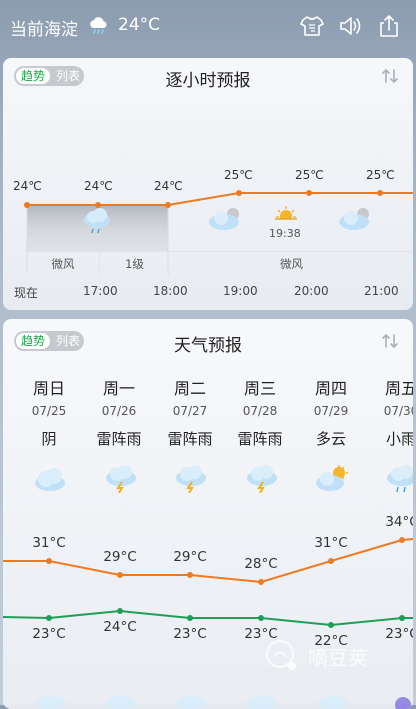 The height and width of the screenshot is (709, 416). What do you see at coordinates (286, 215) in the screenshot?
I see `sunset-icon` at bounding box center [286, 215].